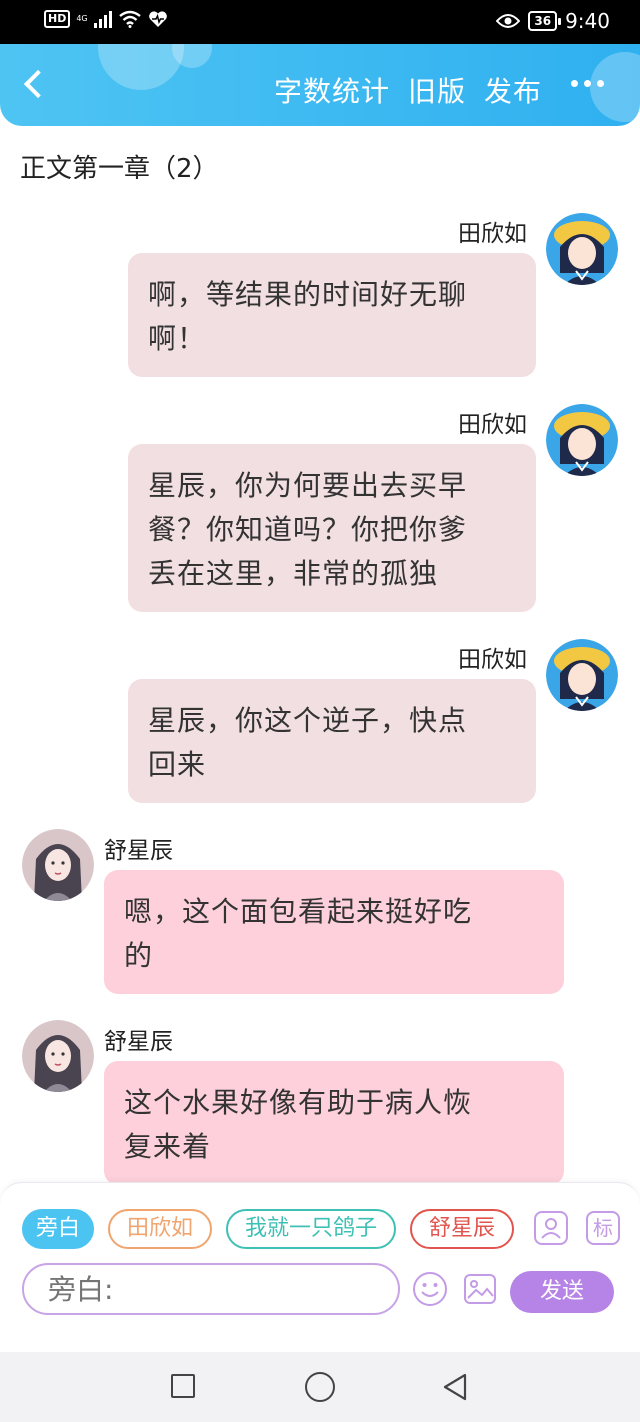 The height and width of the screenshot is (1422, 640). What do you see at coordinates (168, 1146) in the screenshot?
I see `message-line: 复来着` at bounding box center [168, 1146].